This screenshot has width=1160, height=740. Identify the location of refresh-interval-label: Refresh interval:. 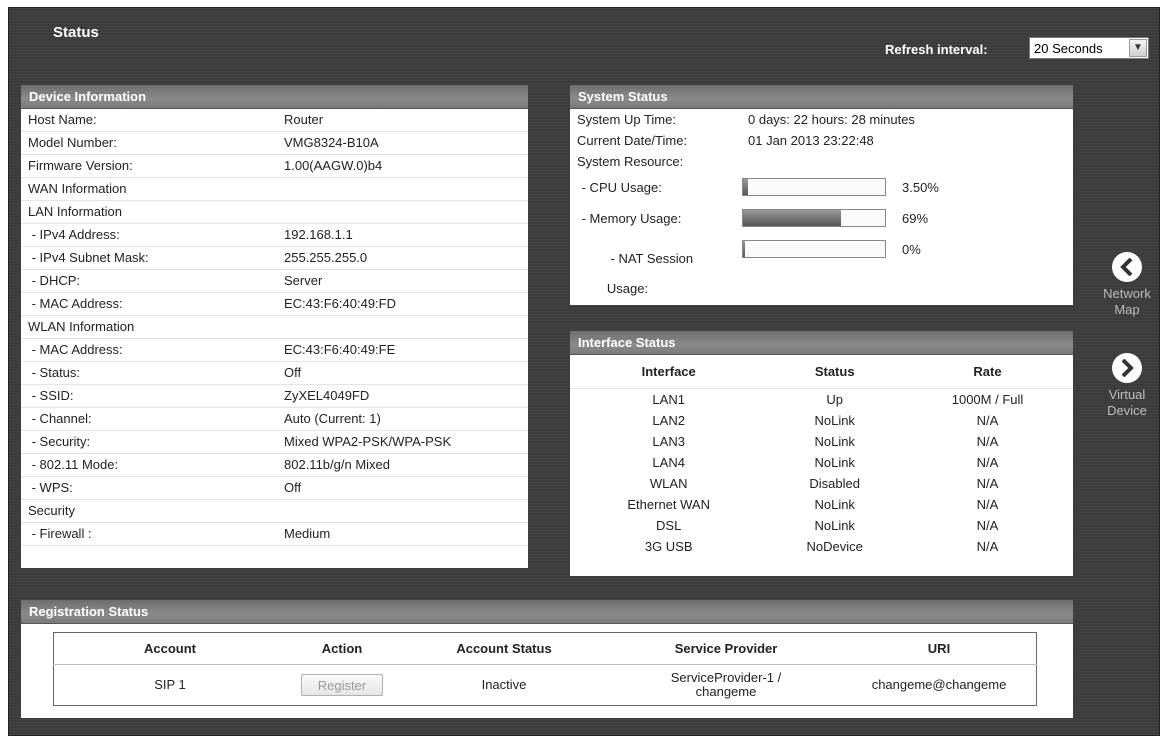
(936, 49).